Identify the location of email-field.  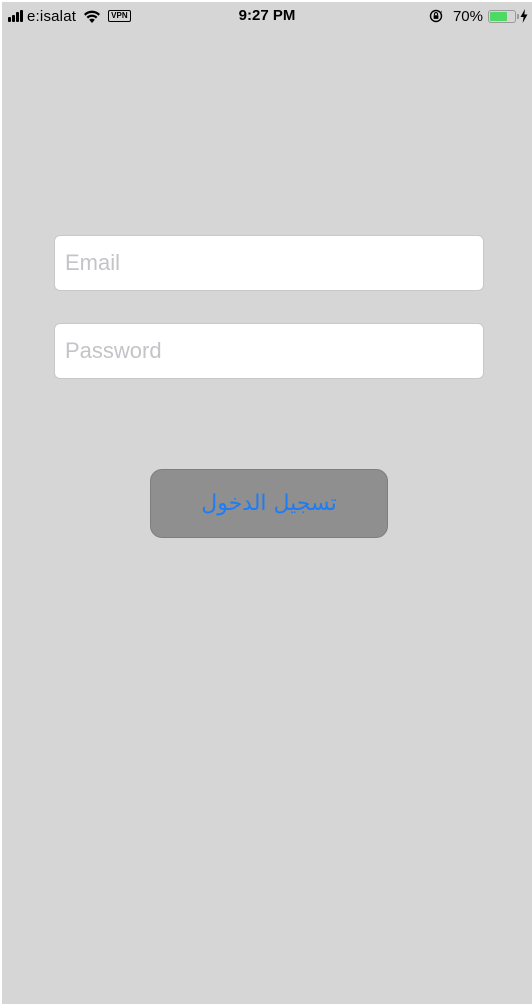
(269, 263).